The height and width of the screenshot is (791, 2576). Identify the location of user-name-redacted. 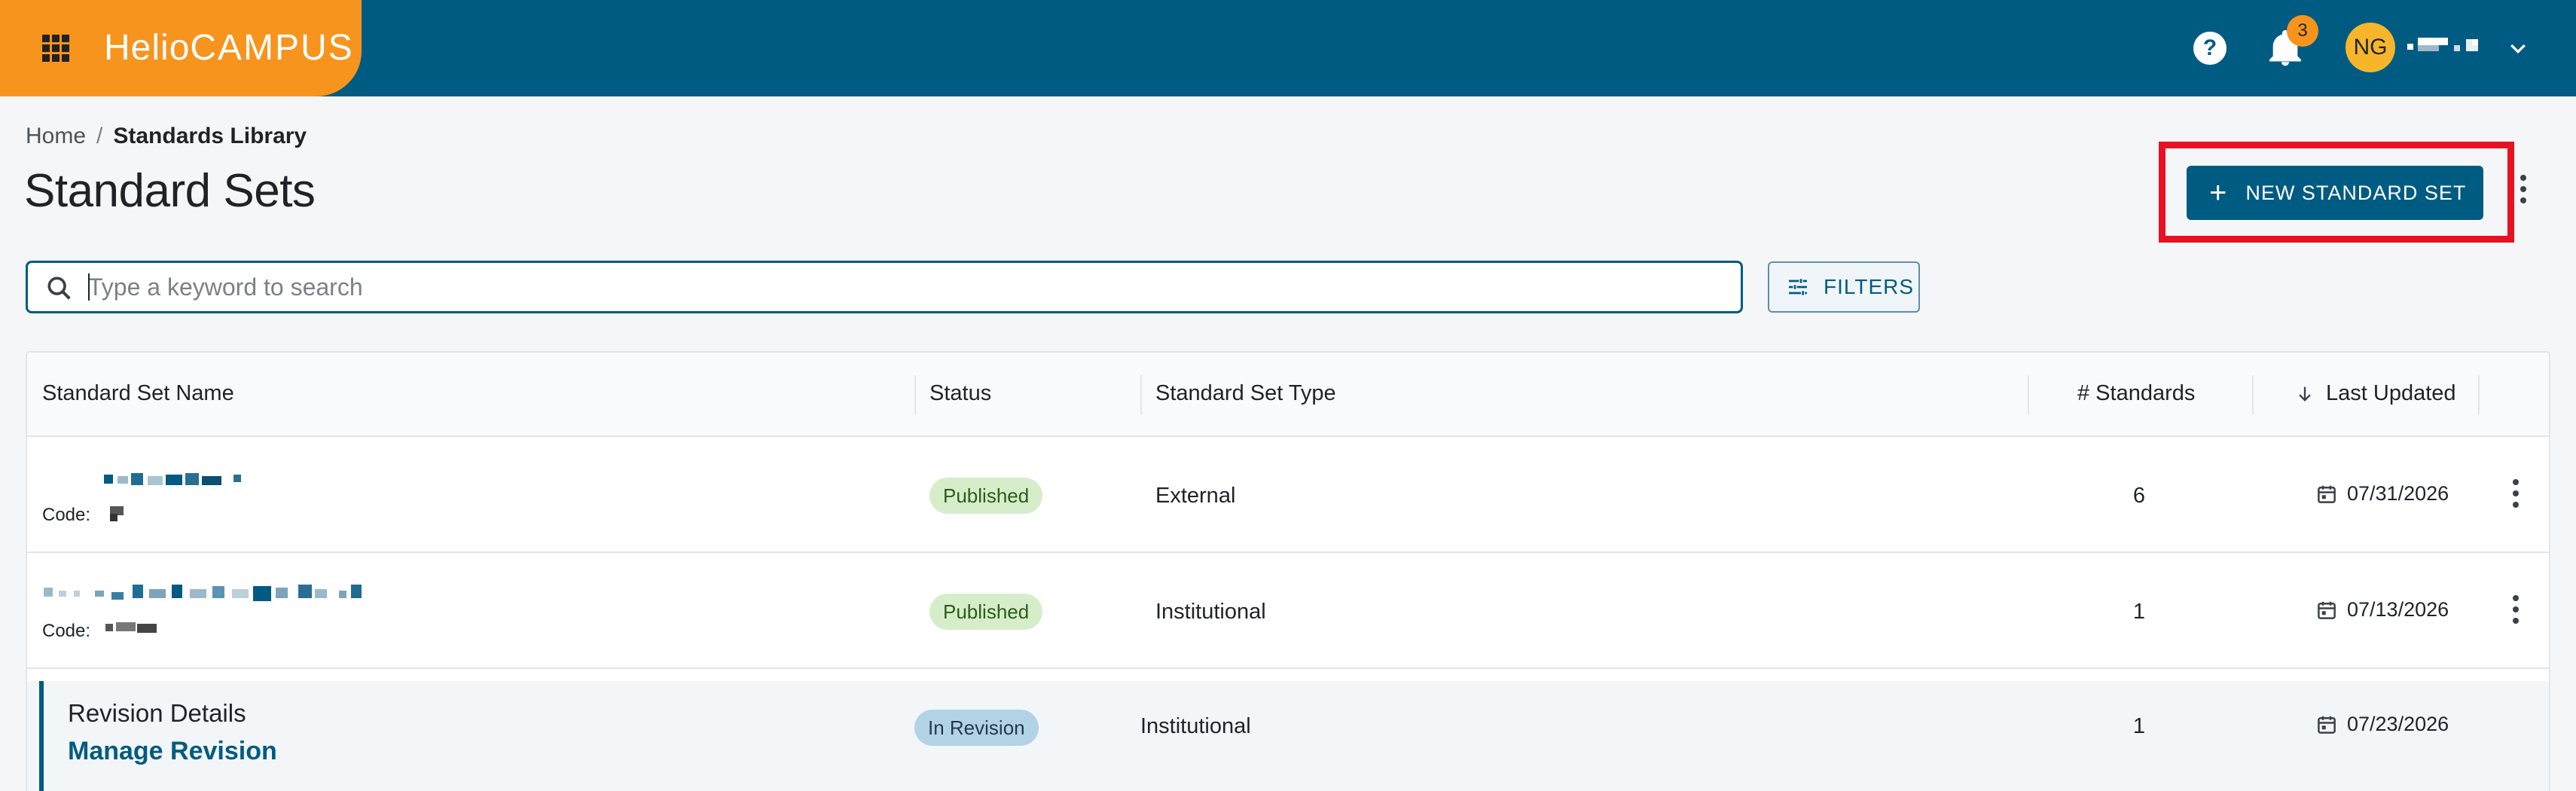
(2448, 46).